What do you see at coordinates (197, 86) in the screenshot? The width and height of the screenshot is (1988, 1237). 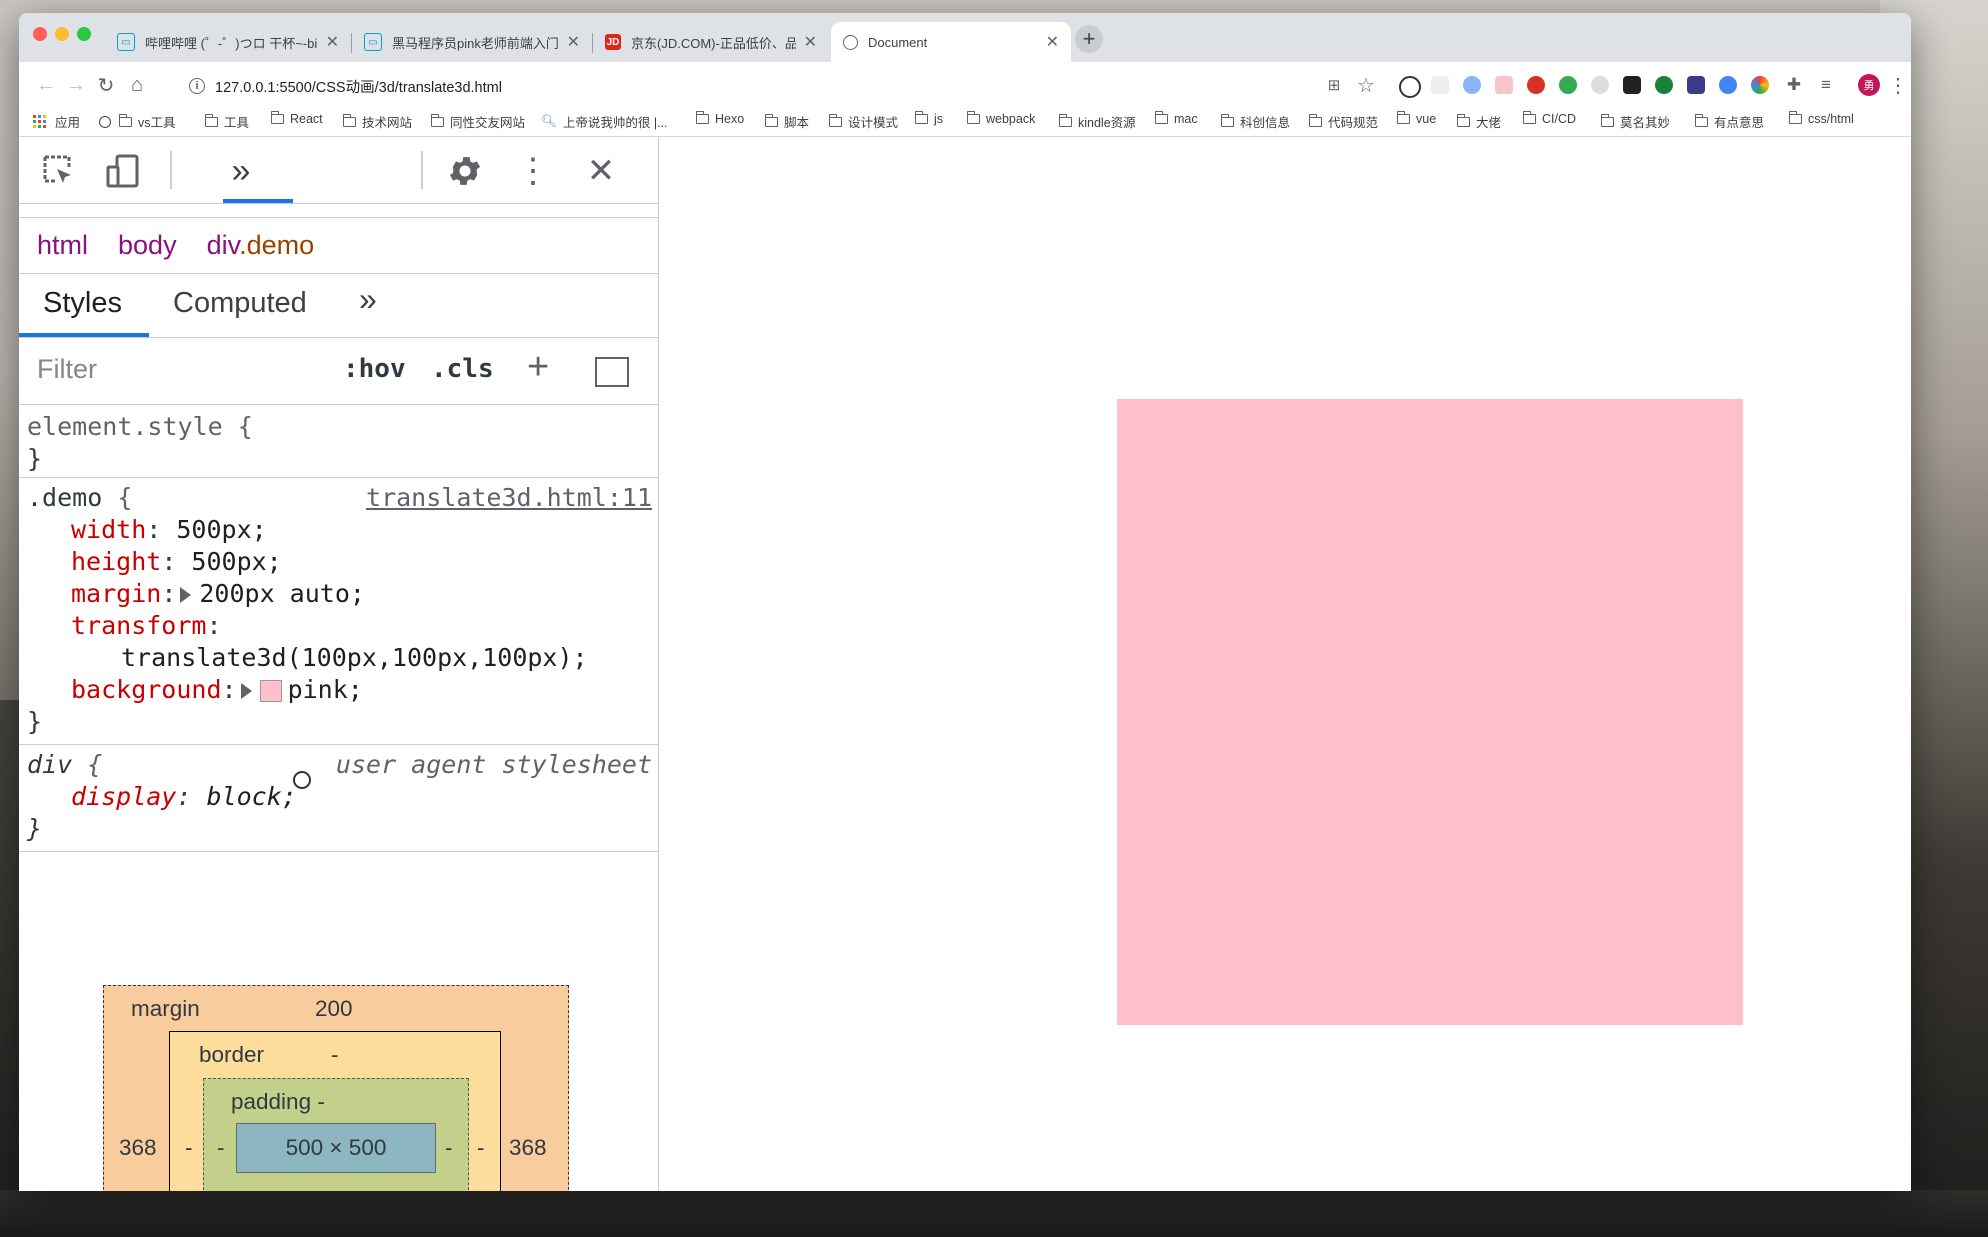 I see `info-icon: i` at bounding box center [197, 86].